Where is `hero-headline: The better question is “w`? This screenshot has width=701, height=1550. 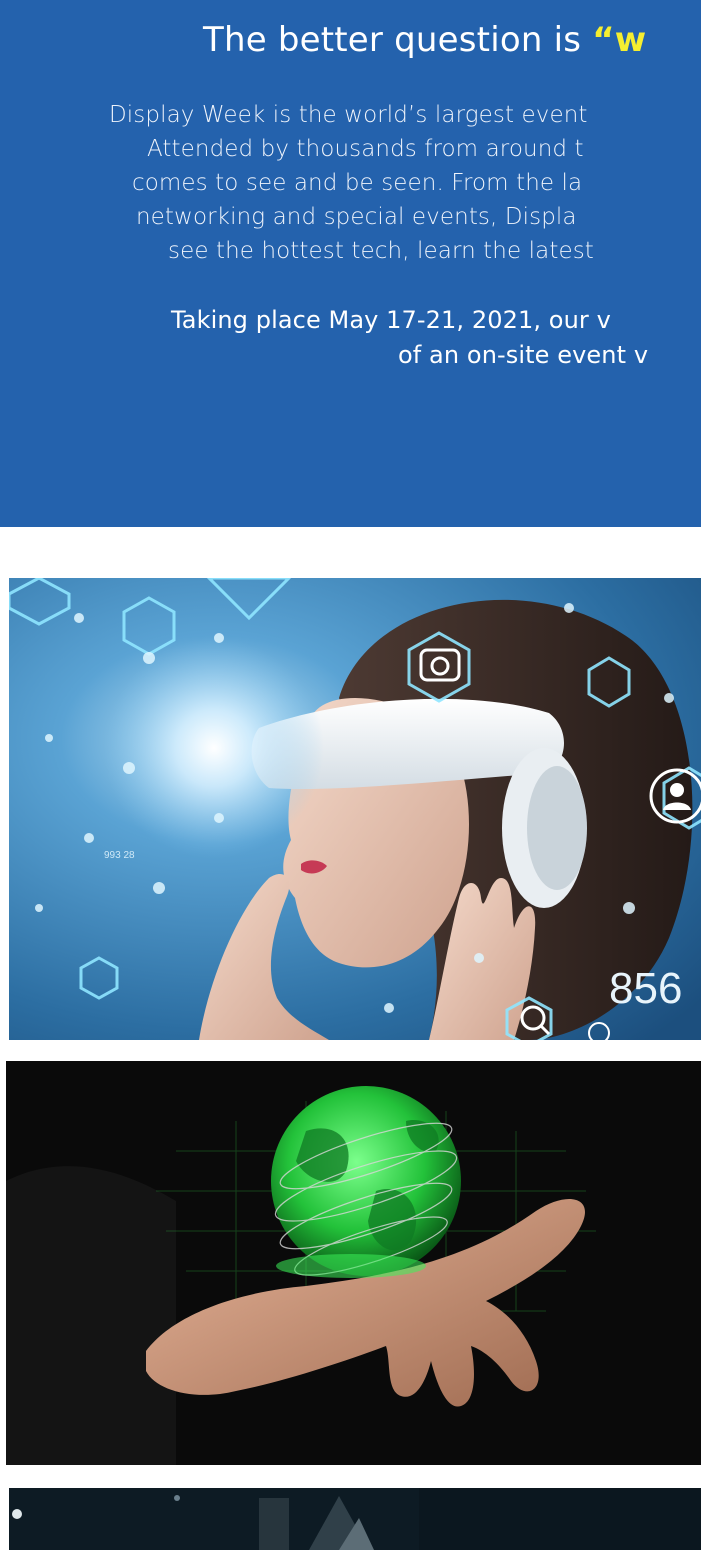
hero-headline: The better question is “w is located at coordinates (424, 40).